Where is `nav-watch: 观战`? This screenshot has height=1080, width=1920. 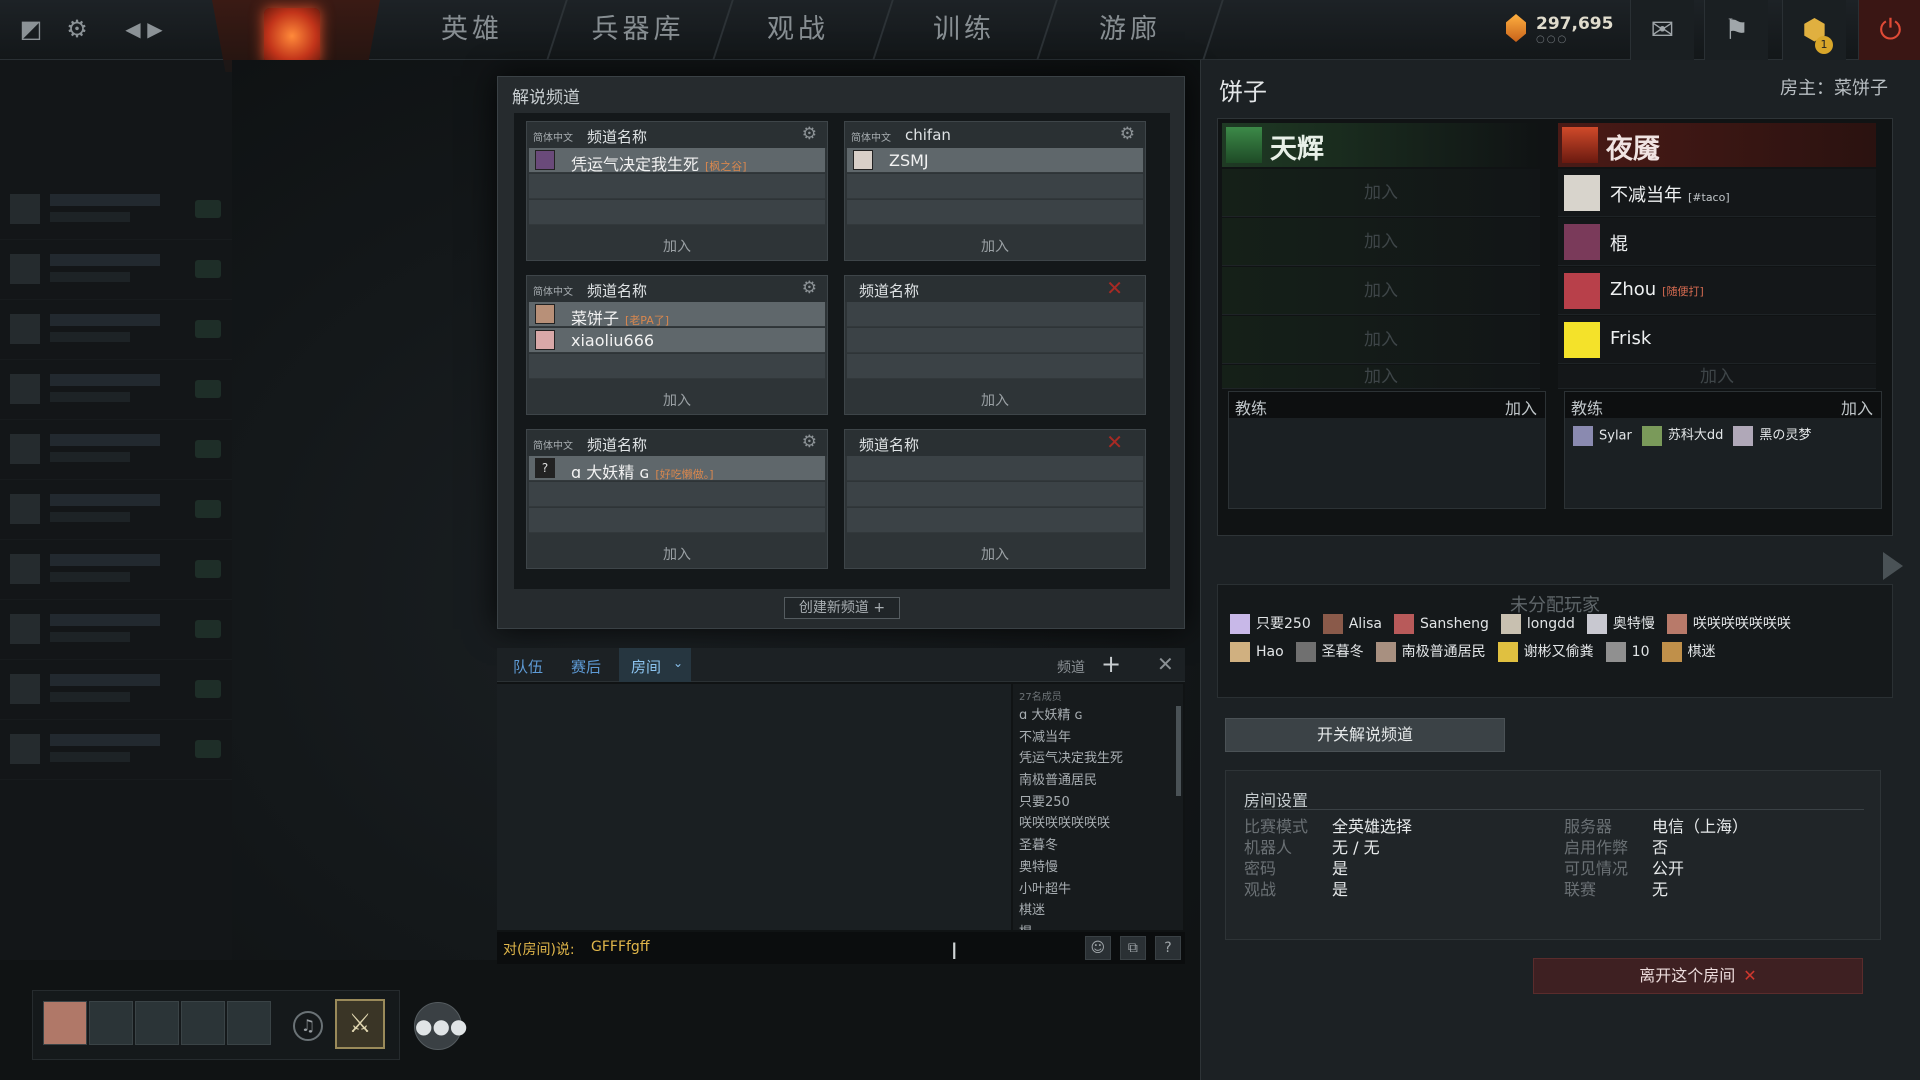 nav-watch: 观战 is located at coordinates (798, 30).